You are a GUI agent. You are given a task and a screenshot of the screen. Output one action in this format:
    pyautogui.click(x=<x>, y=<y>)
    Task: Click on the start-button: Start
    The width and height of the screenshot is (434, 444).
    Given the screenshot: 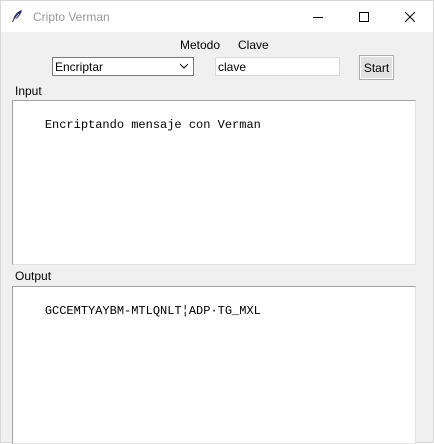 What is the action you would take?
    pyautogui.click(x=376, y=67)
    